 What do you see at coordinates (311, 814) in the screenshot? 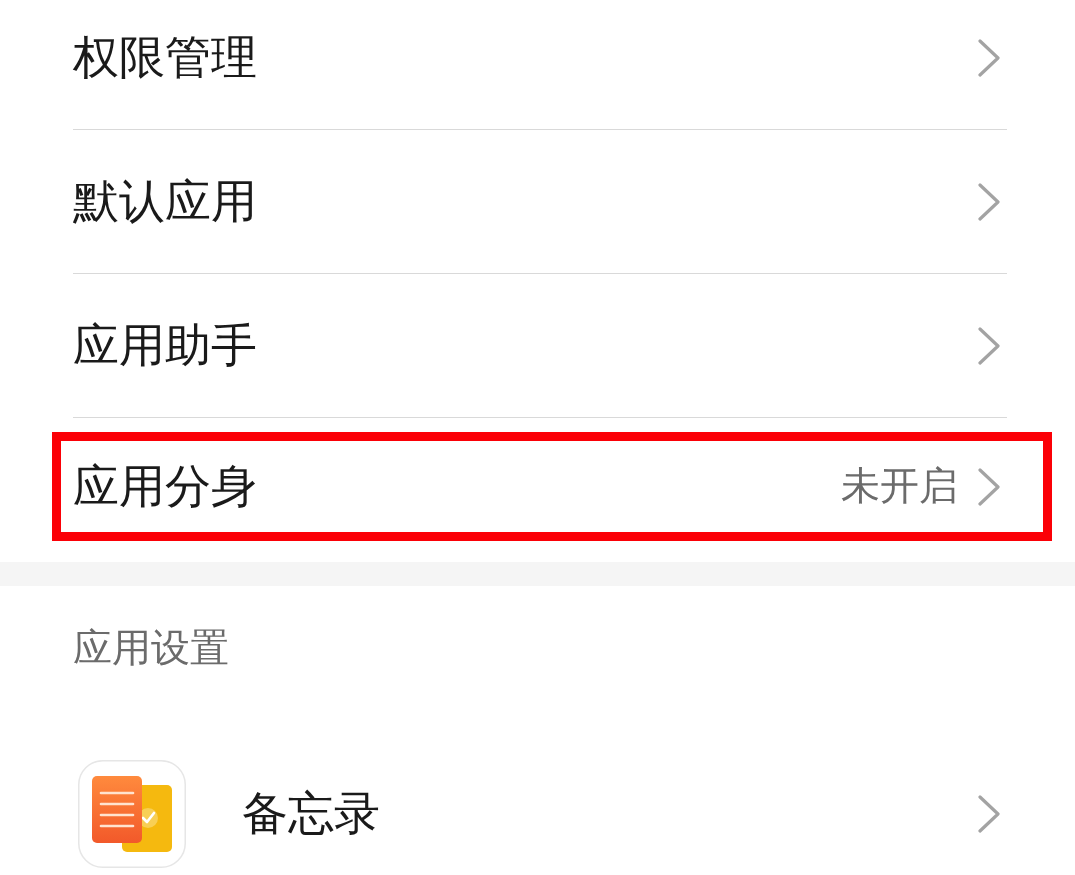
I see `app-name: 备忘录` at bounding box center [311, 814].